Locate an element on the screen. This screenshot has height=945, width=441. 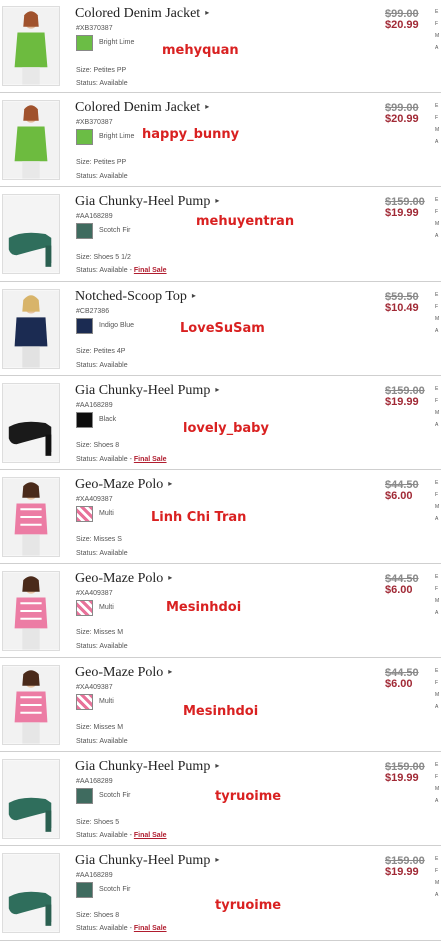
overlay-username: happy_bunny is located at coordinates (191, 134).